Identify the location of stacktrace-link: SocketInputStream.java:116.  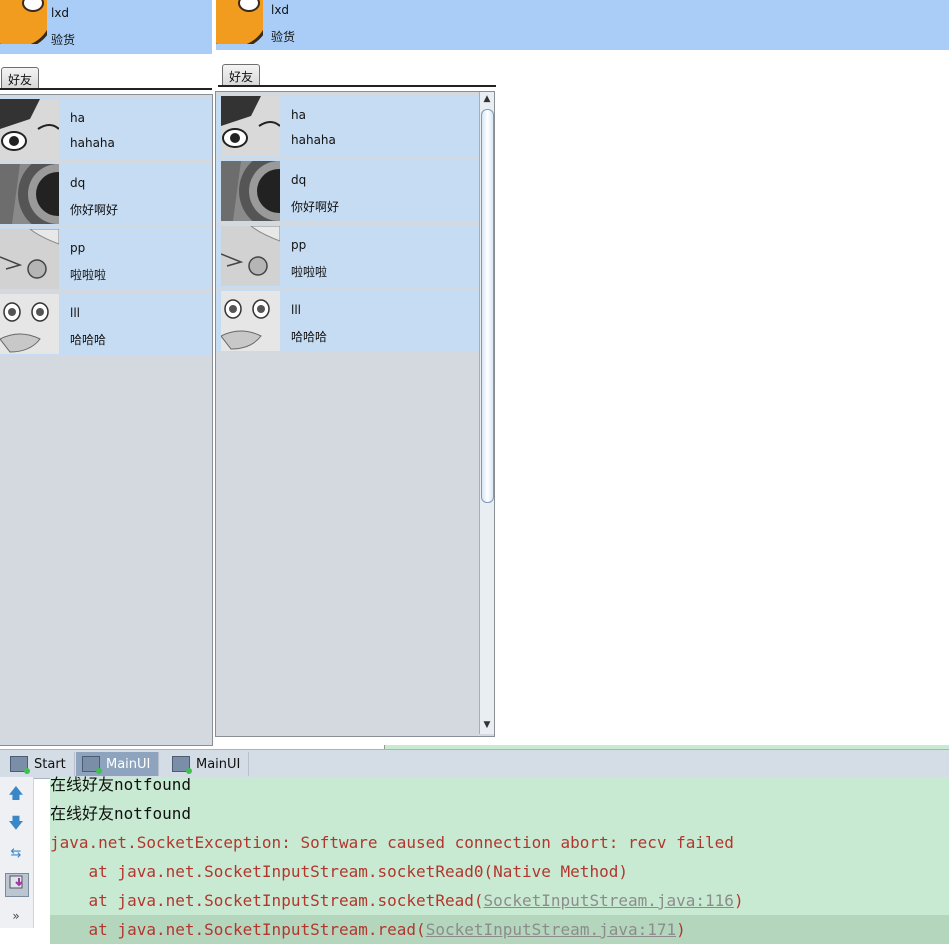
(608, 900).